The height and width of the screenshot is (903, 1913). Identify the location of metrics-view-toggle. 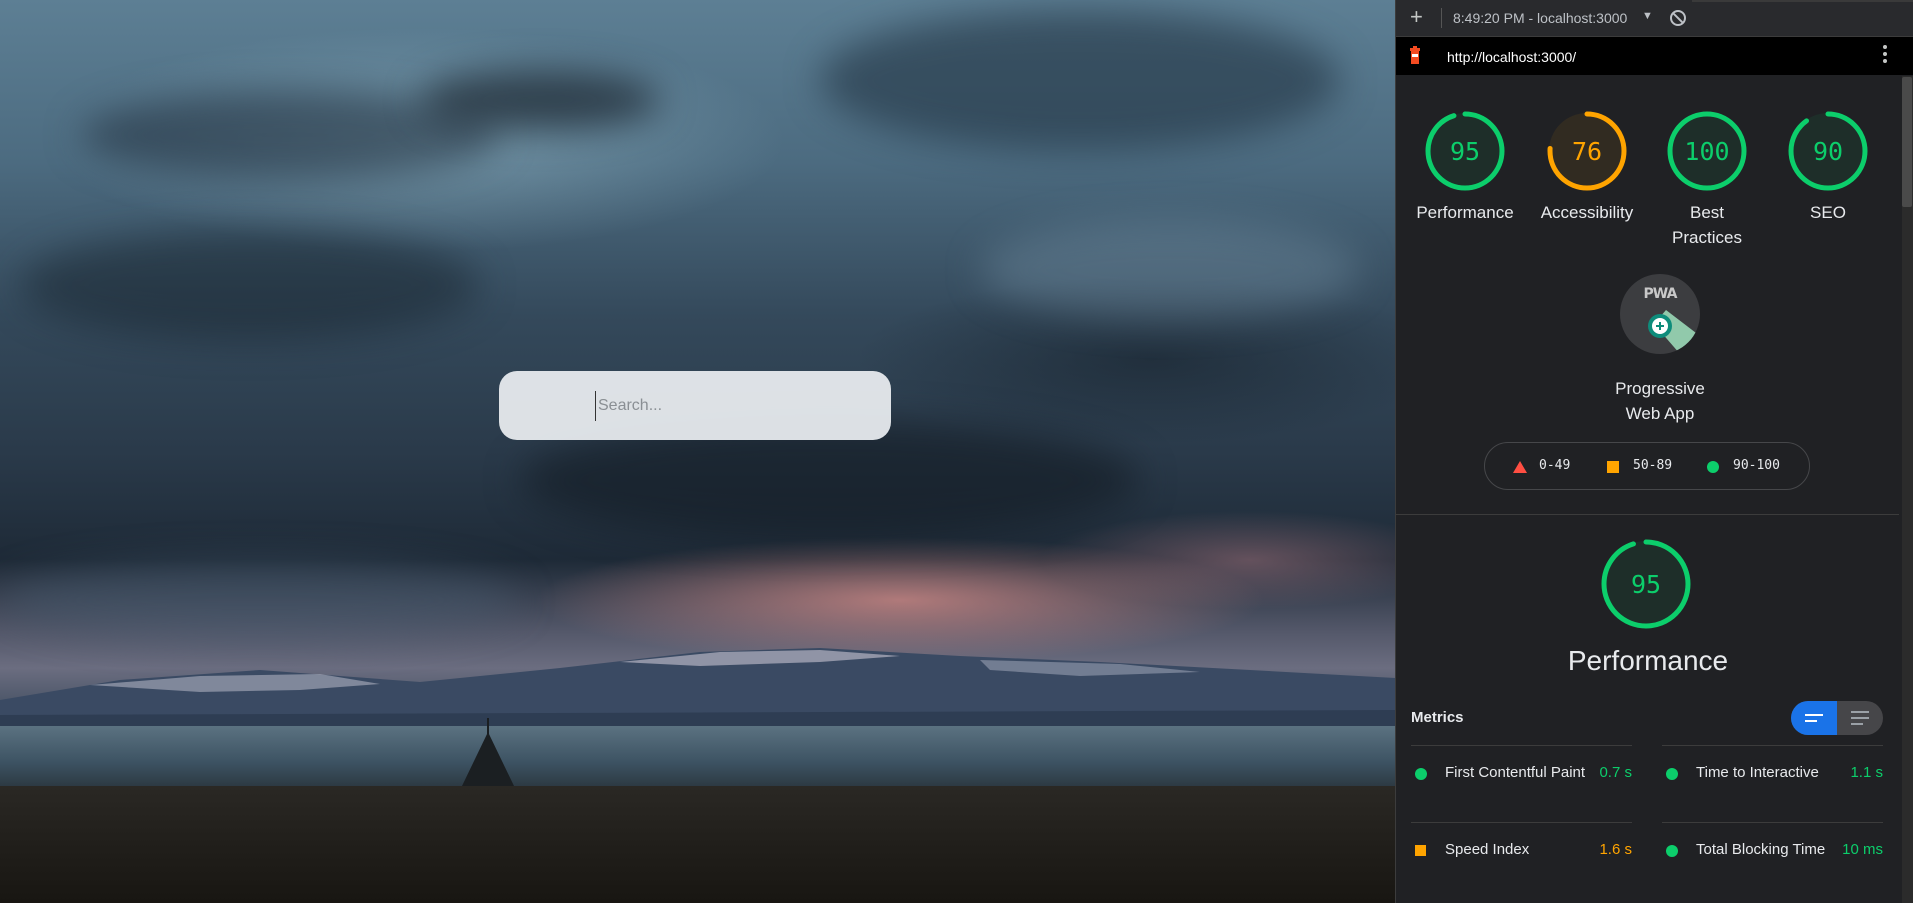
(1837, 718).